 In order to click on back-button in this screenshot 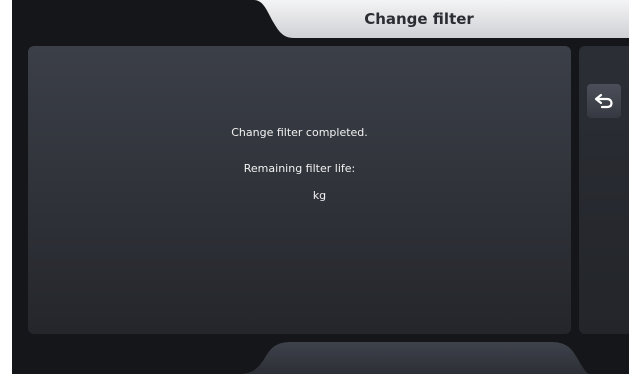, I will do `click(604, 101)`.